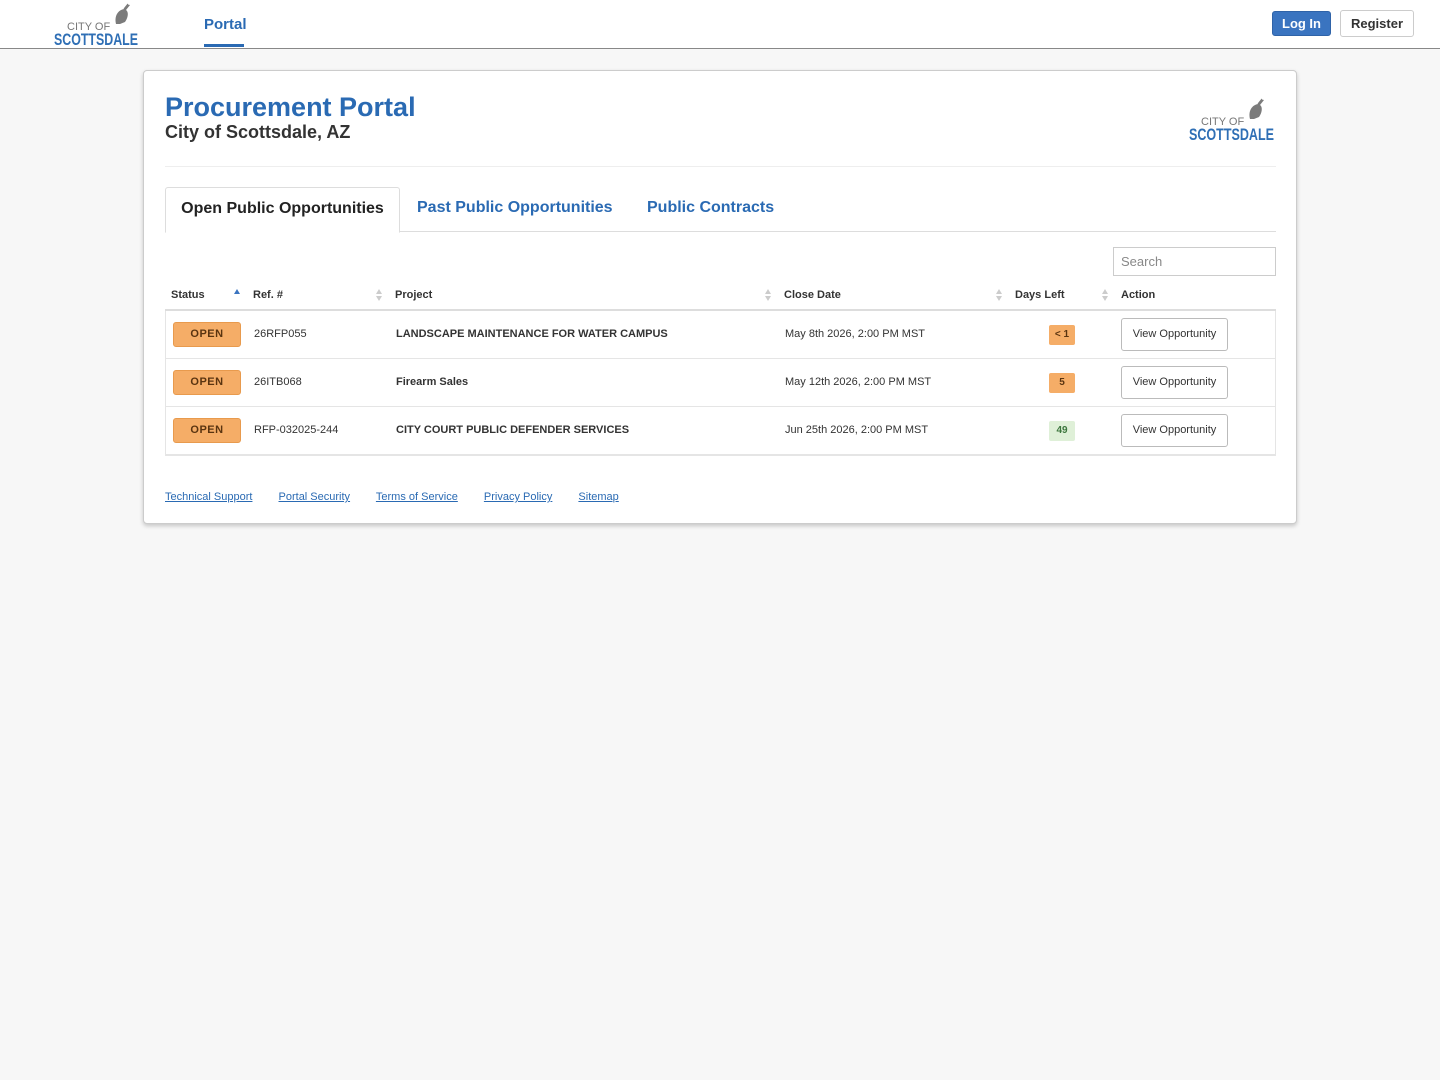  What do you see at coordinates (583, 296) in the screenshot?
I see `column-header-project: Project` at bounding box center [583, 296].